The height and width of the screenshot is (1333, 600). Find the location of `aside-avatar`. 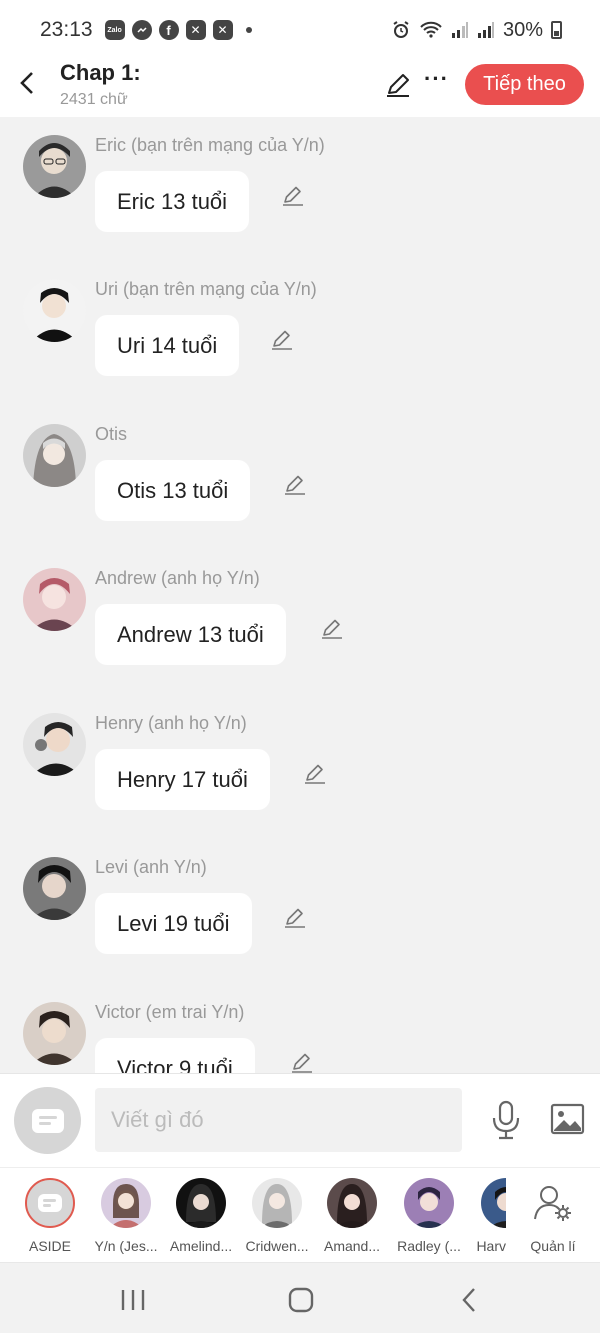

aside-avatar is located at coordinates (50, 1203).